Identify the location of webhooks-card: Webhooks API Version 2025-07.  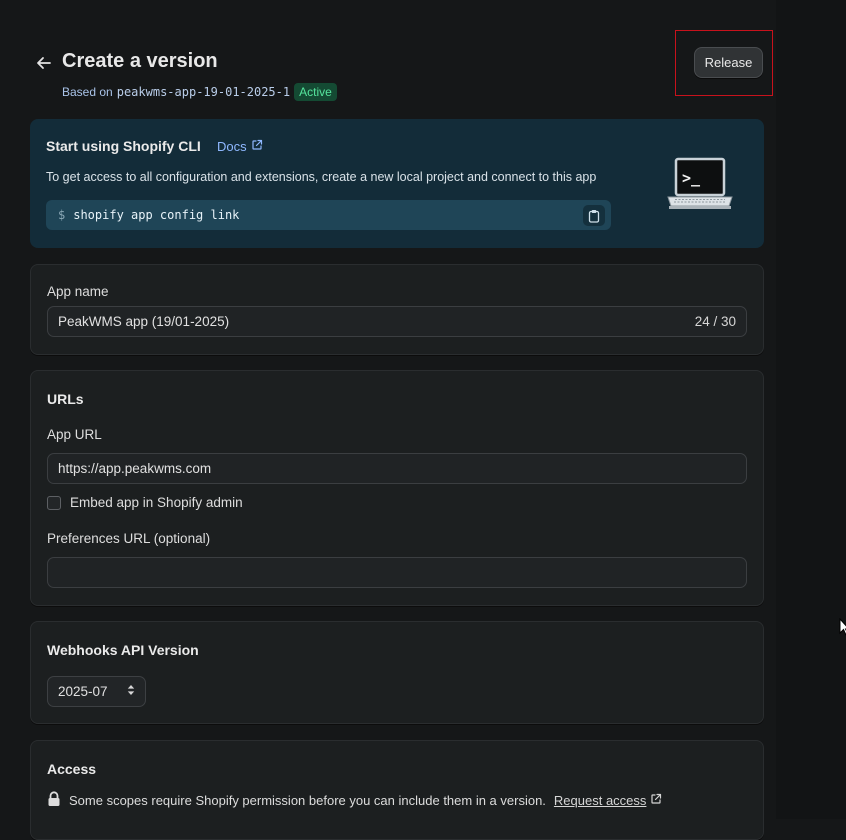
(397, 672).